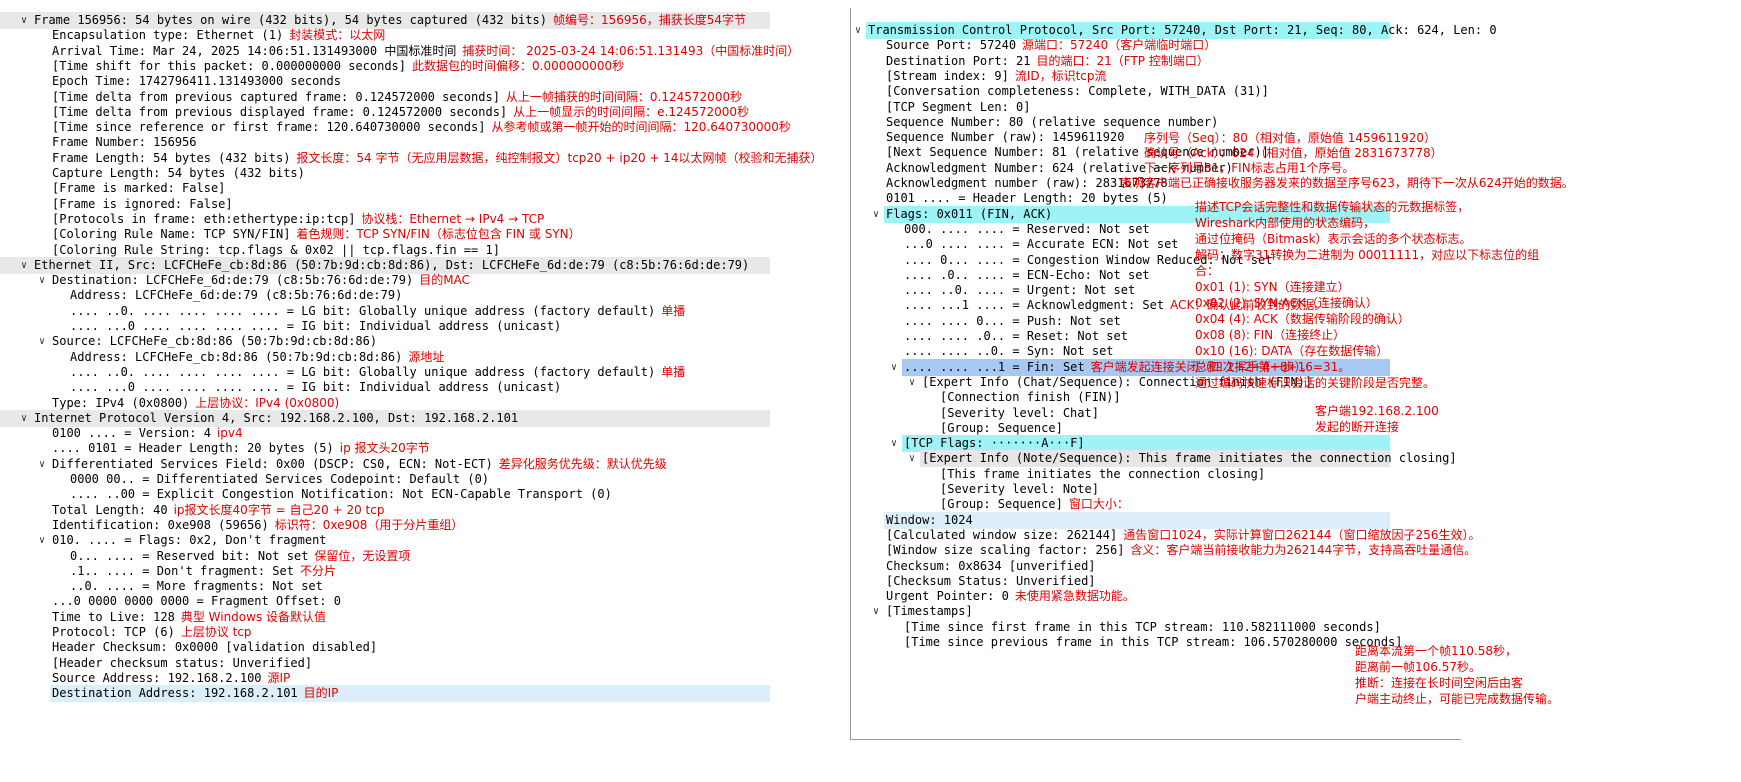 The image size is (1741, 782). What do you see at coordinates (1286, 303) in the screenshot?
I see `annotation-note: 0x02 (2): SYN-ACK（连接确认）` at bounding box center [1286, 303].